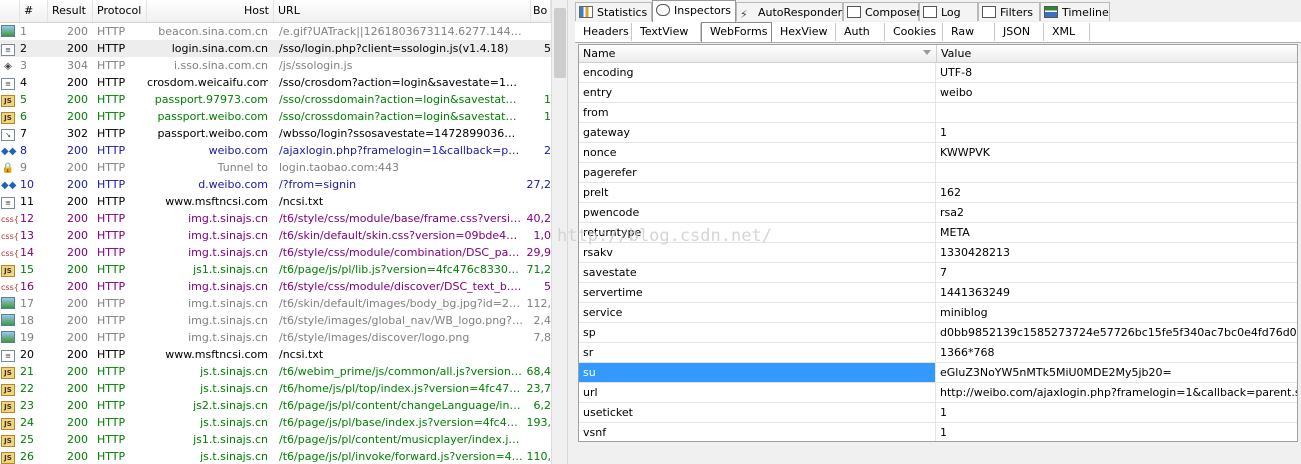 This screenshot has width=1301, height=464. I want to click on form-field-row: gateway 1, so click(938, 133).